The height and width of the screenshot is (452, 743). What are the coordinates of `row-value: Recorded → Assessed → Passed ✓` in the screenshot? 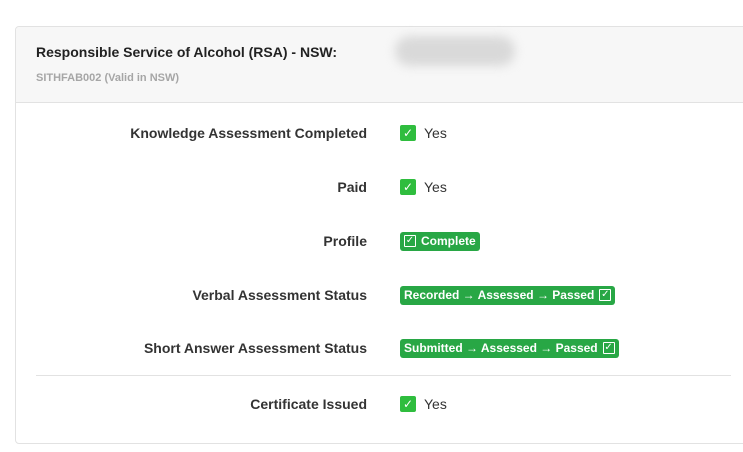 It's located at (508, 295).